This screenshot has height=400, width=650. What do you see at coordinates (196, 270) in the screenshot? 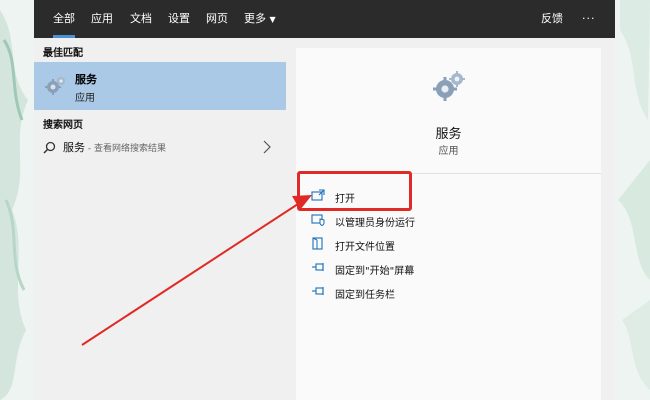
I see `annotation-arrow-icon` at bounding box center [196, 270].